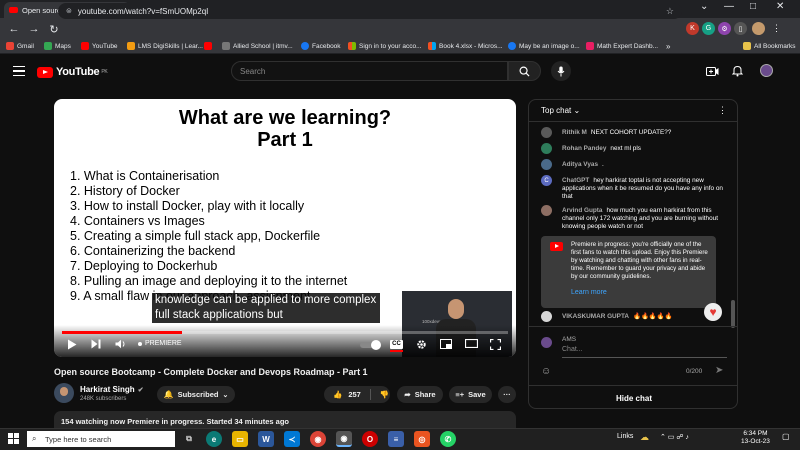 The height and width of the screenshot is (450, 800). What do you see at coordinates (786, 436) in the screenshot?
I see `notifications-icon: ▢` at bounding box center [786, 436].